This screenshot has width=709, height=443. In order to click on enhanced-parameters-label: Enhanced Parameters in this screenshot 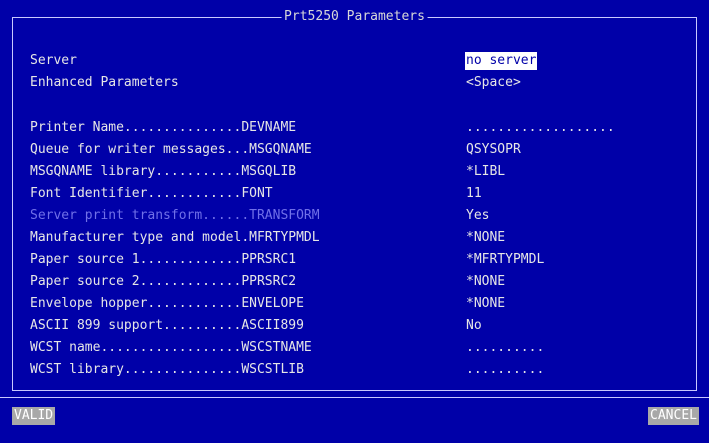, I will do `click(104, 82)`.